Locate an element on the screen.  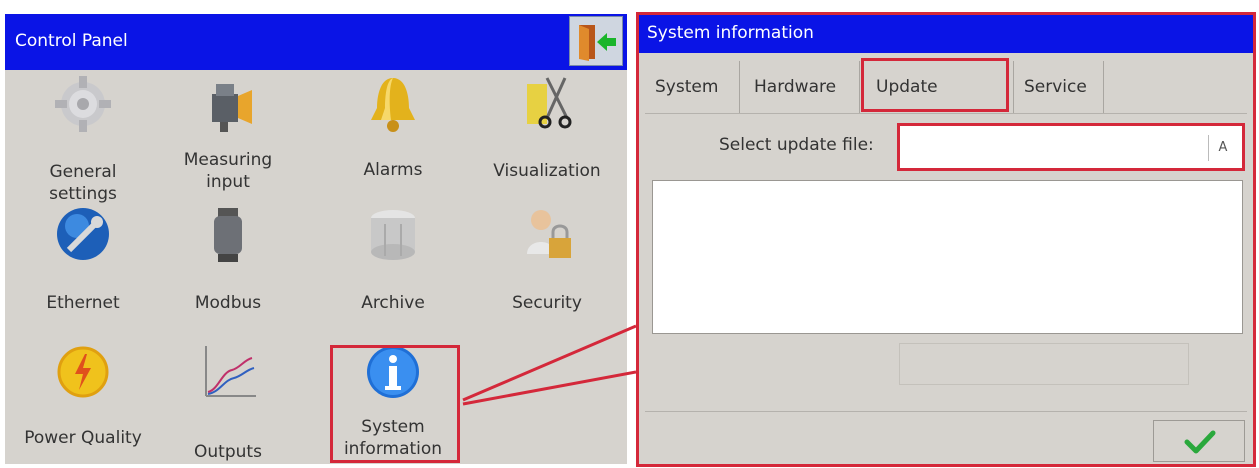
keyboard-icon: A is located at coordinates (1223, 147).